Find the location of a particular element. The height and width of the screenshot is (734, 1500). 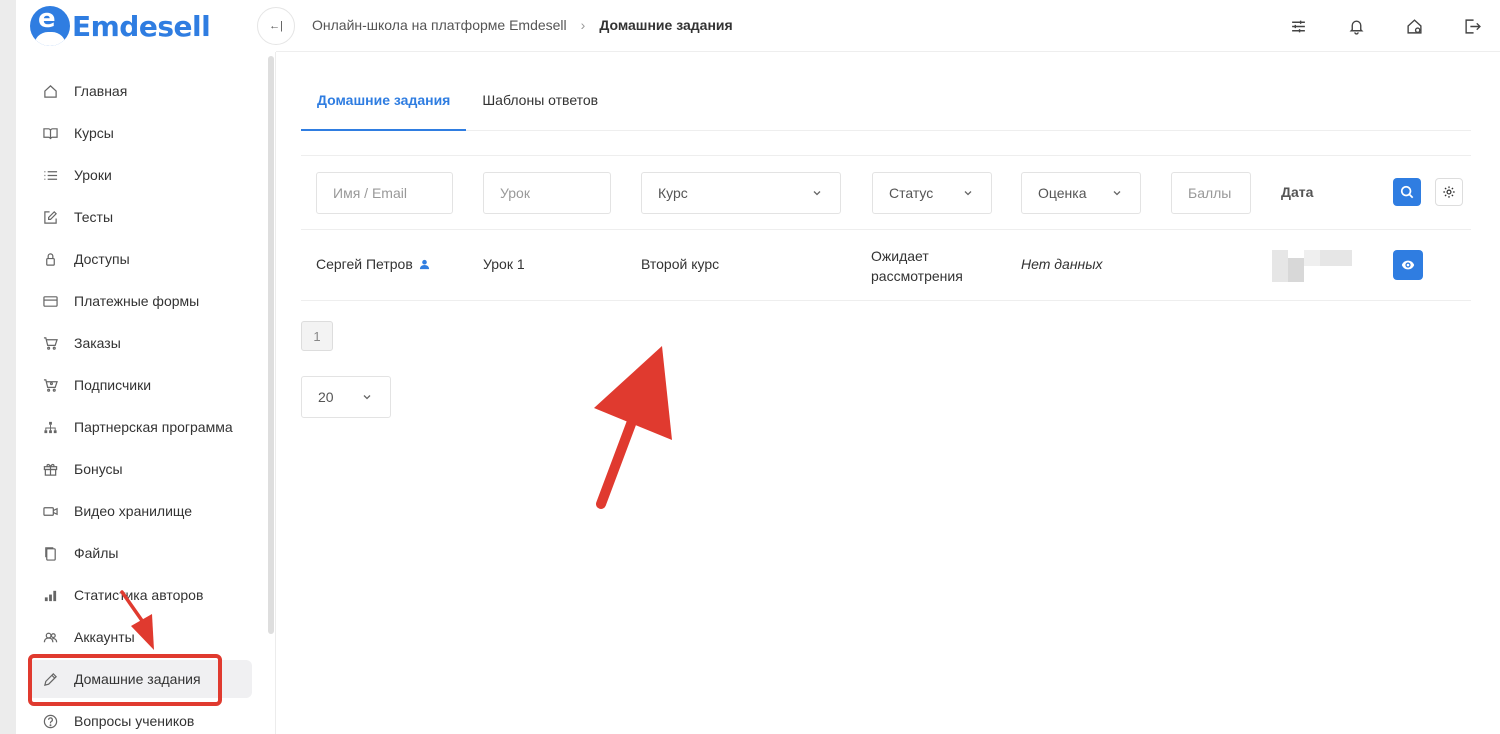

status-select: Статус is located at coordinates (932, 193).